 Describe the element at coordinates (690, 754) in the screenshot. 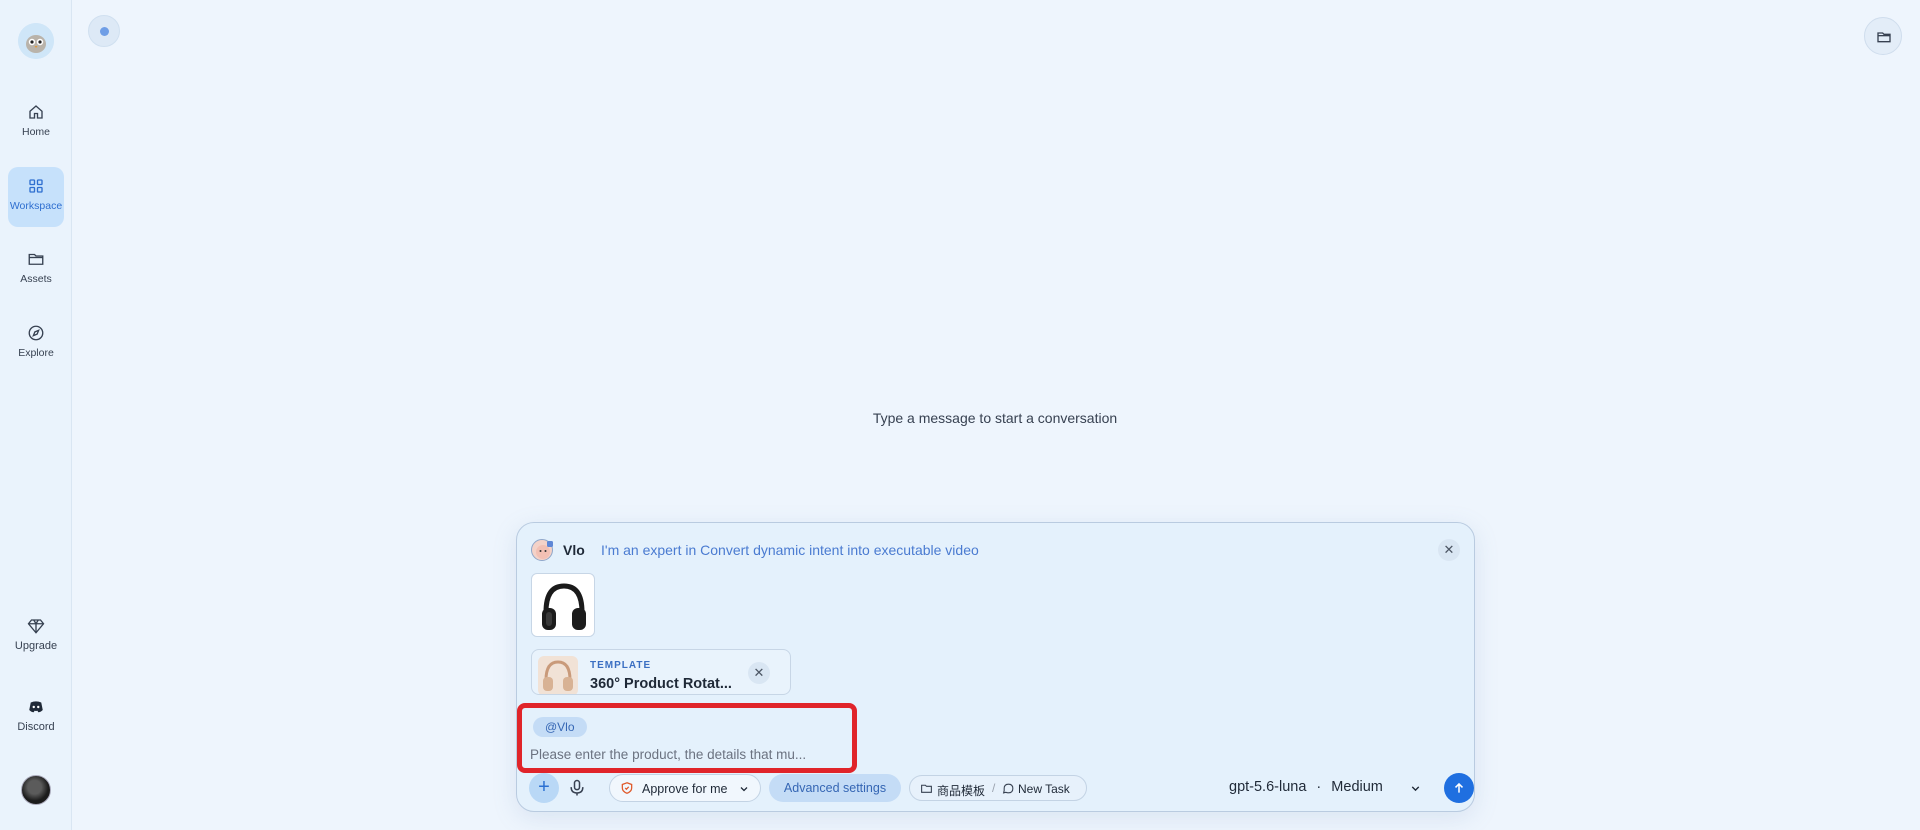

I see `prompt-input` at that location.